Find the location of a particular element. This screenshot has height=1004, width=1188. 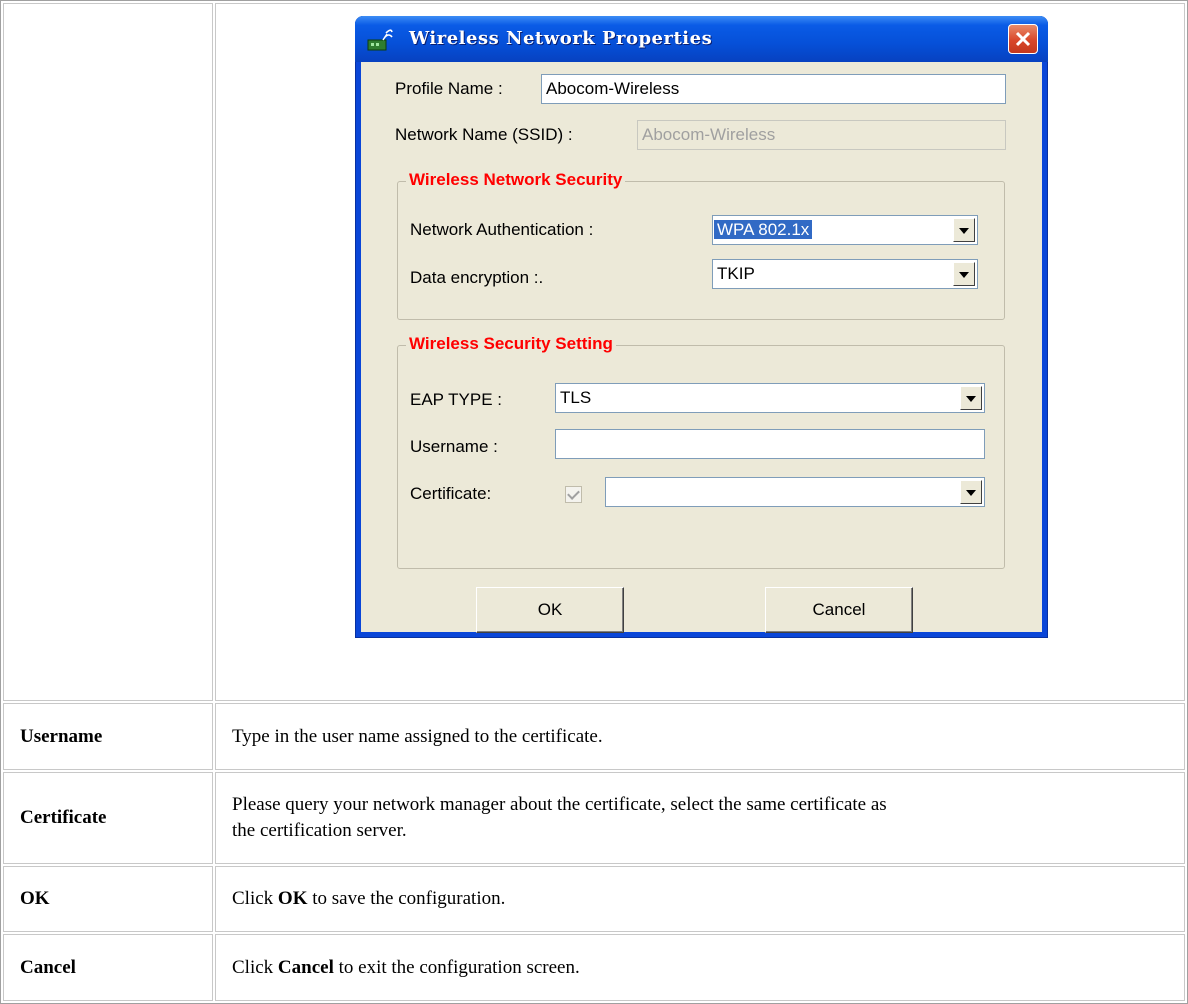

certificate-select is located at coordinates (795, 492).